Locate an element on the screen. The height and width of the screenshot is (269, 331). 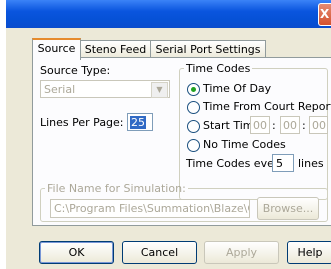
lines-per-page-value: 25 is located at coordinates (138, 122).